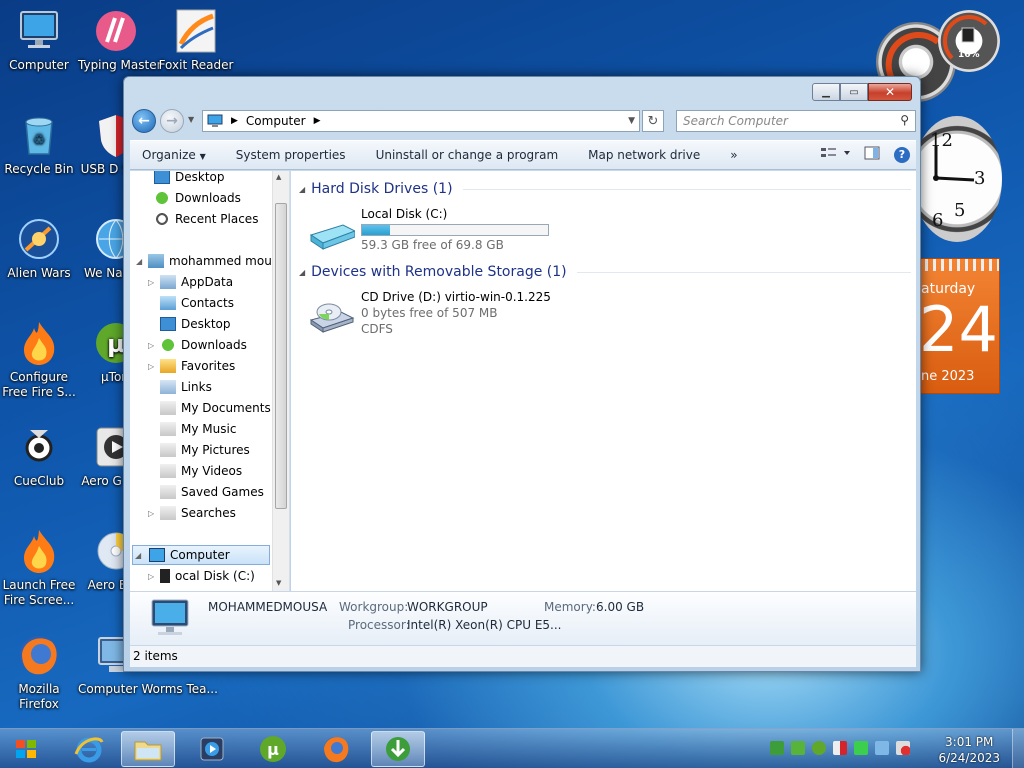  I want to click on tray-flag-icon, so click(861, 748).